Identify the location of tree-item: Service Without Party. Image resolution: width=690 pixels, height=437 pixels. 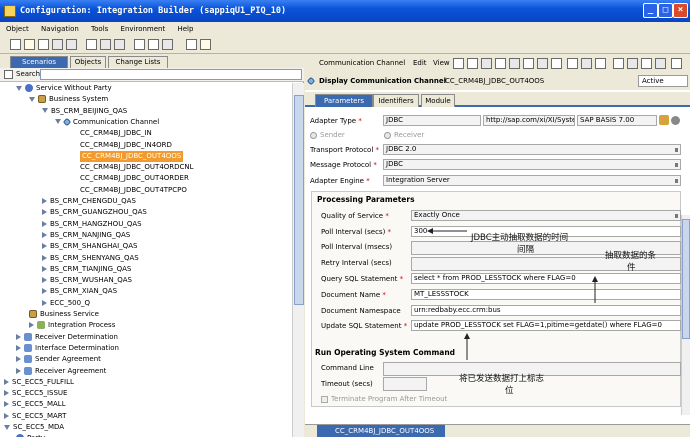
(64, 88).